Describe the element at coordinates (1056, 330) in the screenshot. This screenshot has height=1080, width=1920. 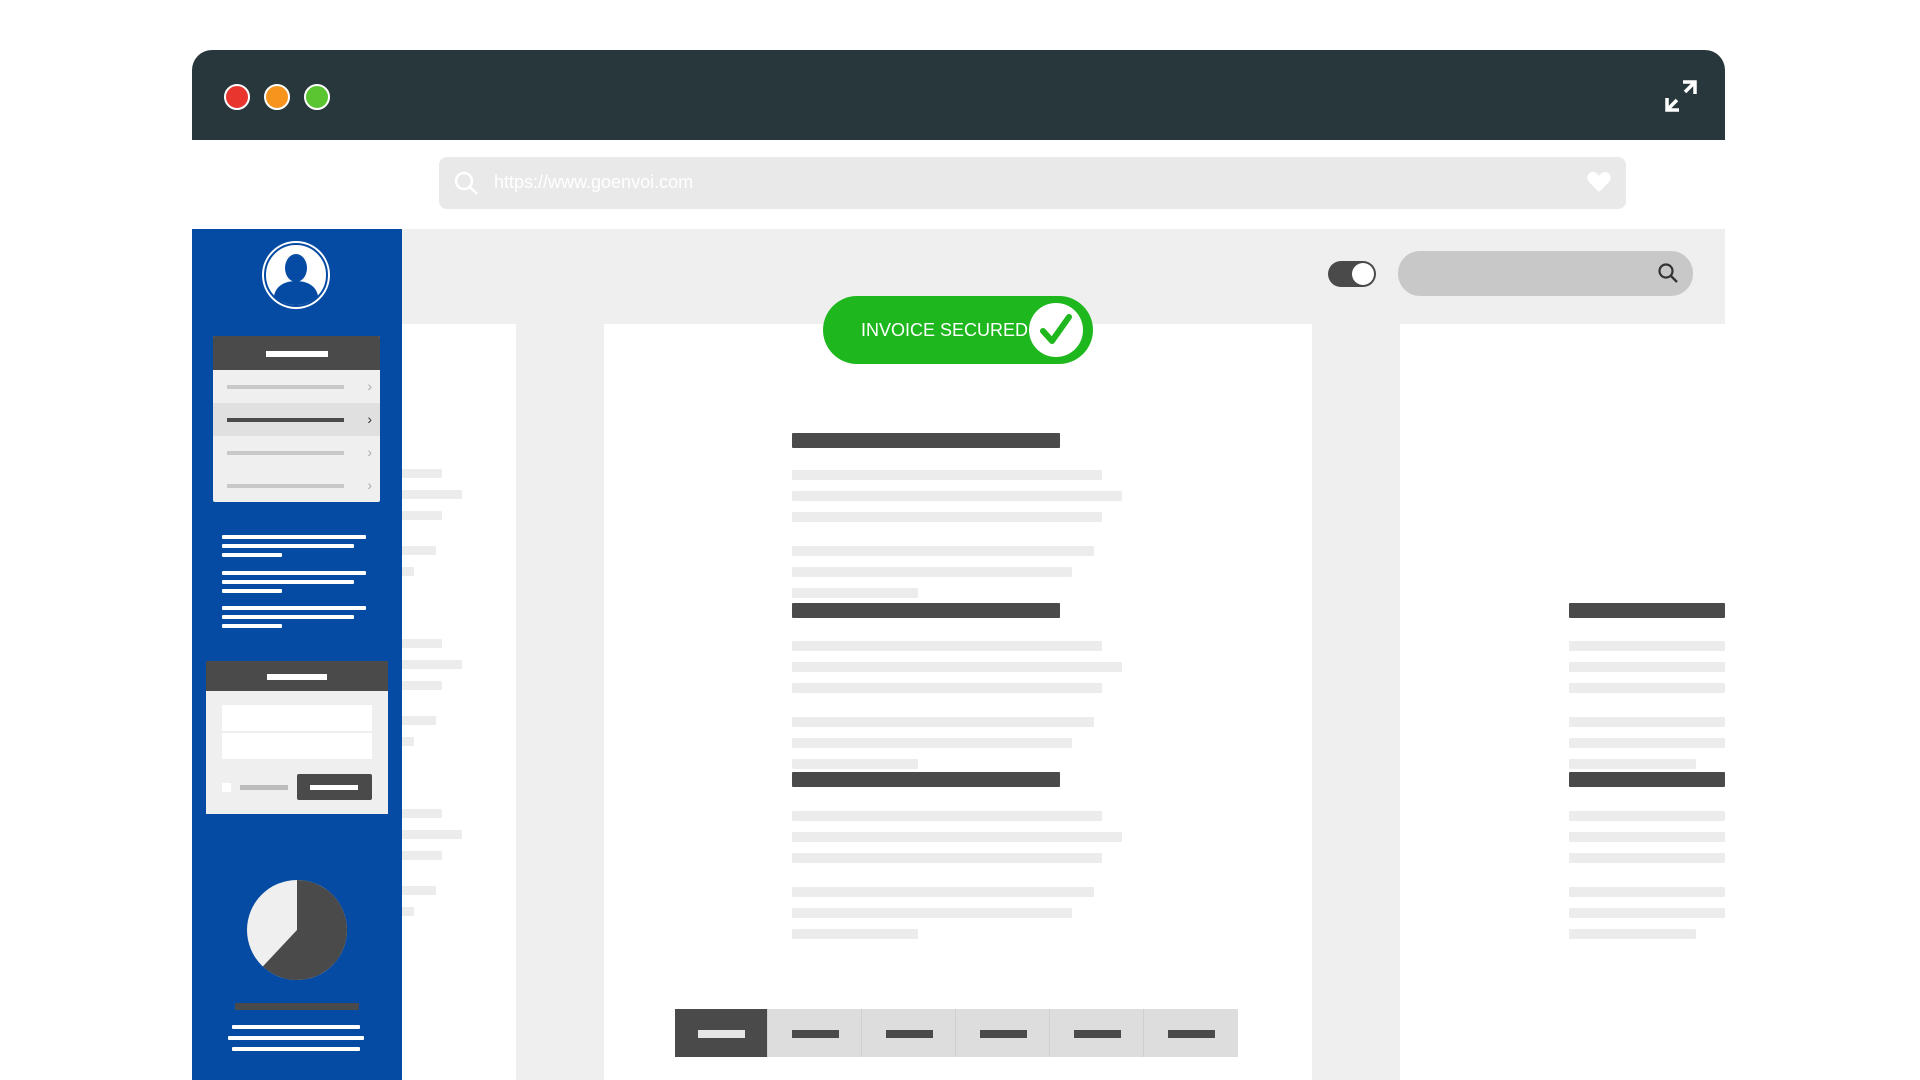
I see `checkmark-icon` at that location.